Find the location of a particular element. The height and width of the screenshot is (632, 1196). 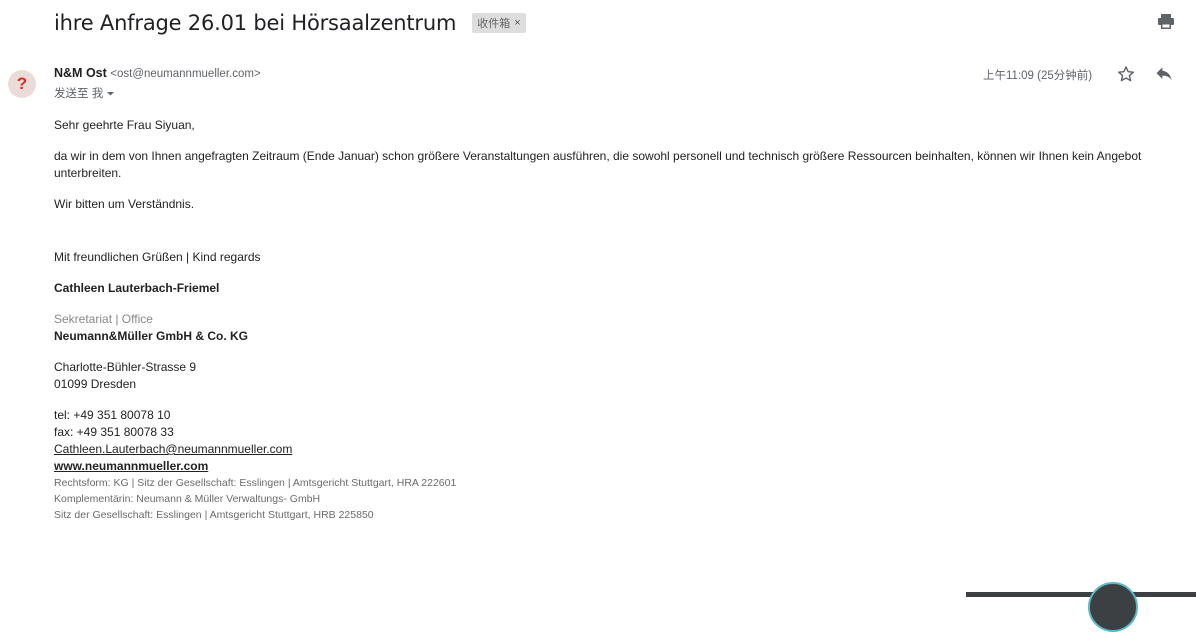

caret-down-icon is located at coordinates (111, 93).